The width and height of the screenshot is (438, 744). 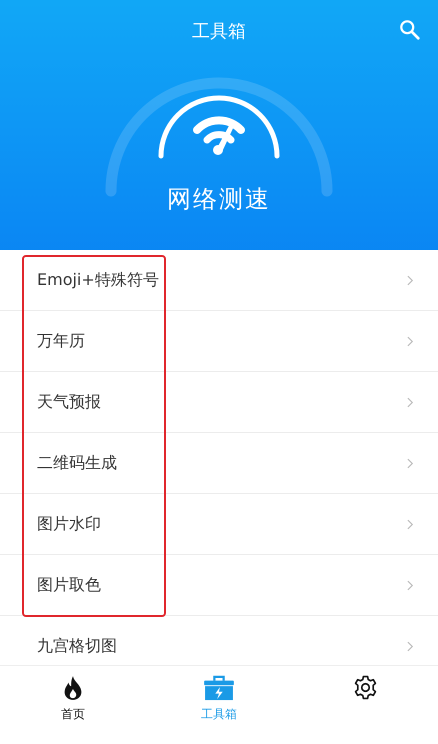 What do you see at coordinates (219, 585) in the screenshot?
I see `tool-list-item: 图片取色` at bounding box center [219, 585].